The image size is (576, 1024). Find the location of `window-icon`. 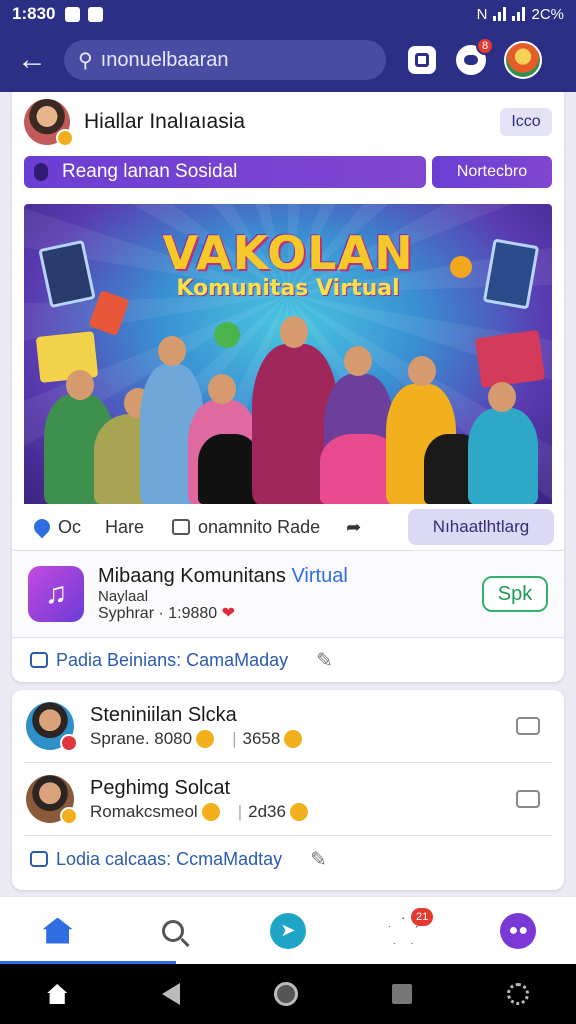

window-icon is located at coordinates (422, 60).